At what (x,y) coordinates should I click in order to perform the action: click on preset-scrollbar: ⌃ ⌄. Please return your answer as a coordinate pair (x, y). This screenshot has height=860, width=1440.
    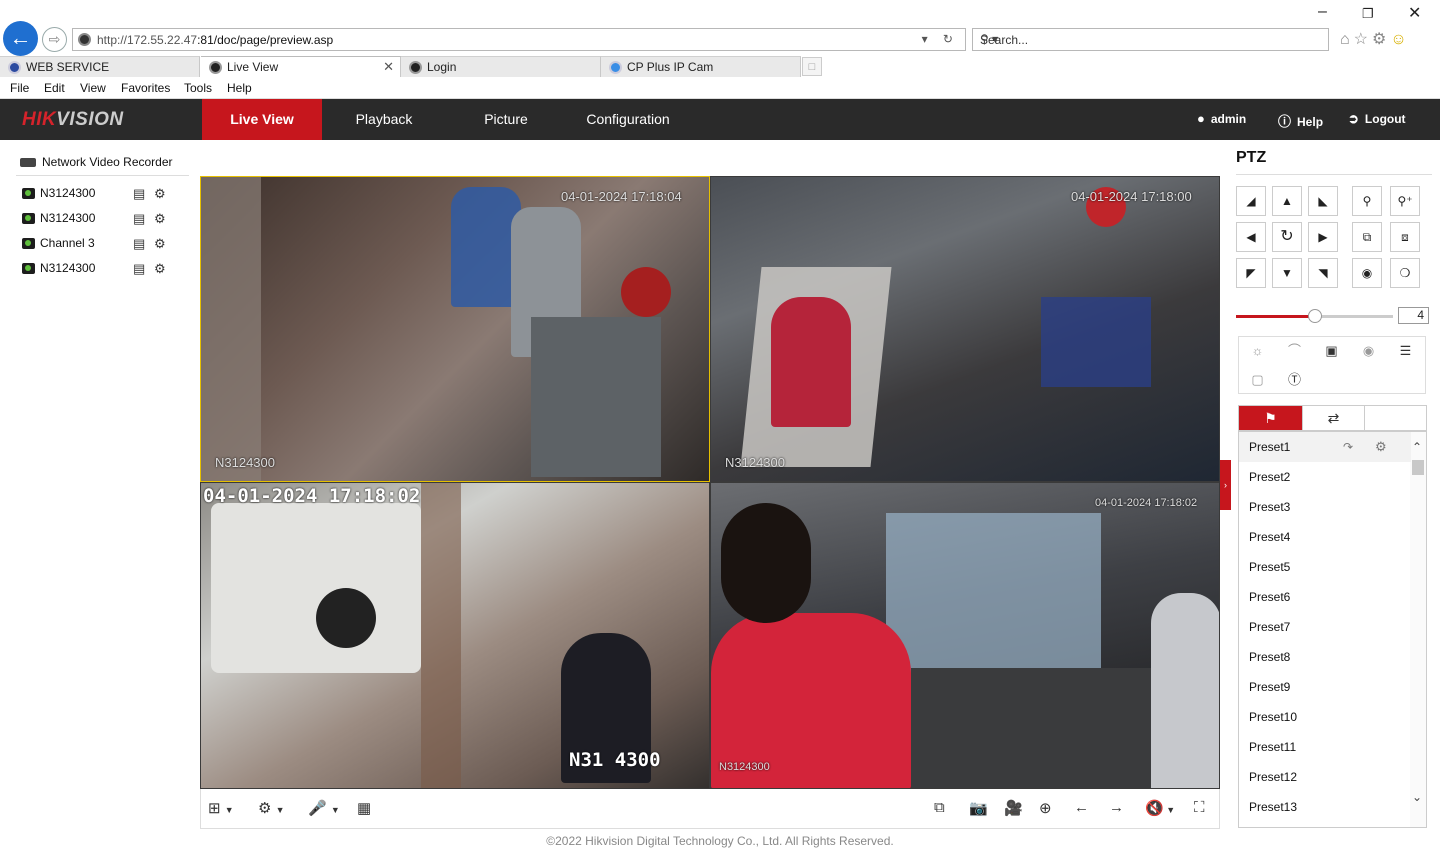
    Looking at the image, I should click on (1418, 629).